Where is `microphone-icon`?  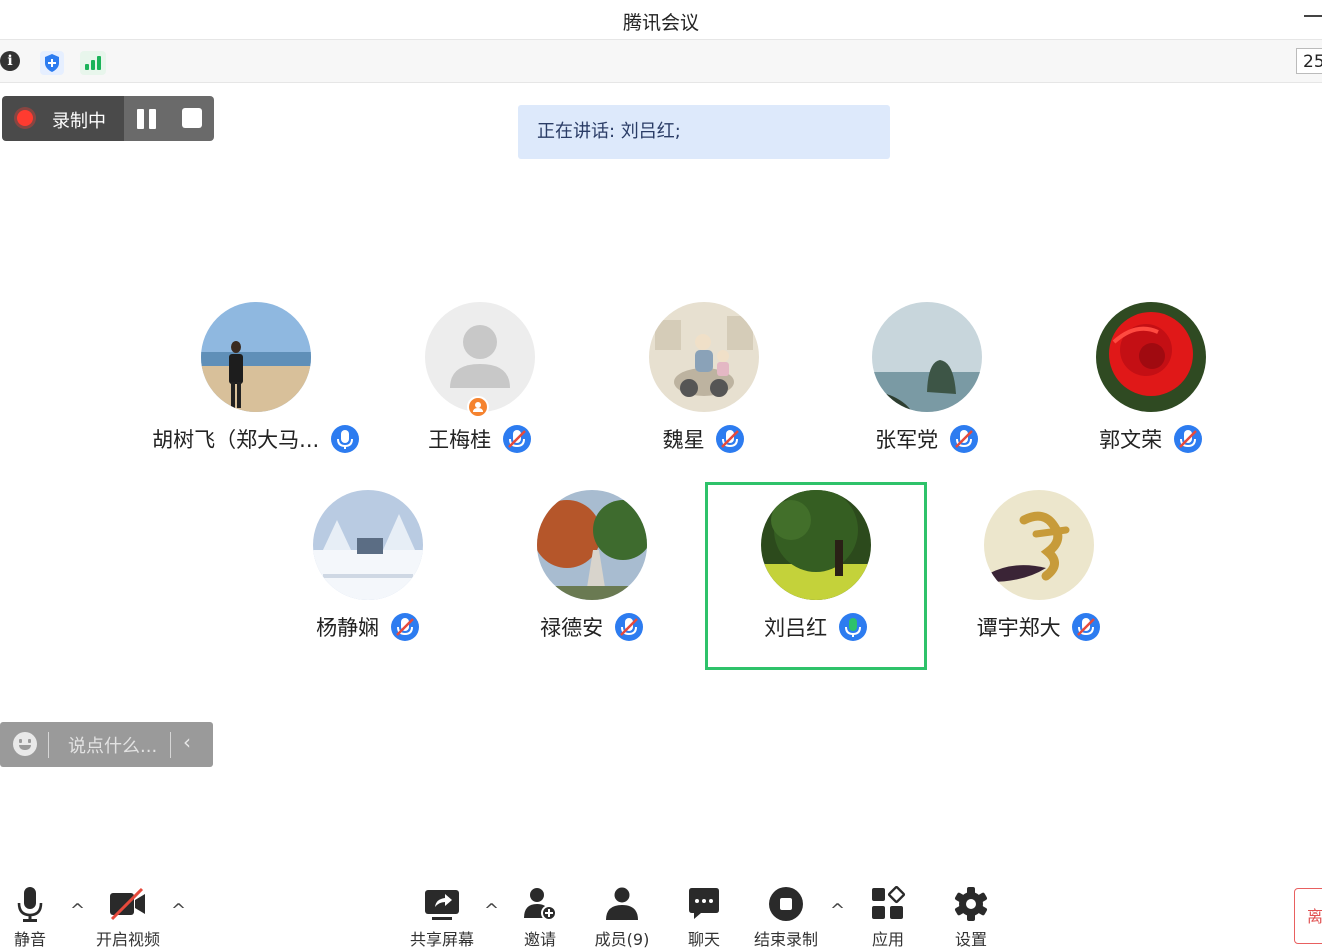
microphone-icon is located at coordinates (30, 904).